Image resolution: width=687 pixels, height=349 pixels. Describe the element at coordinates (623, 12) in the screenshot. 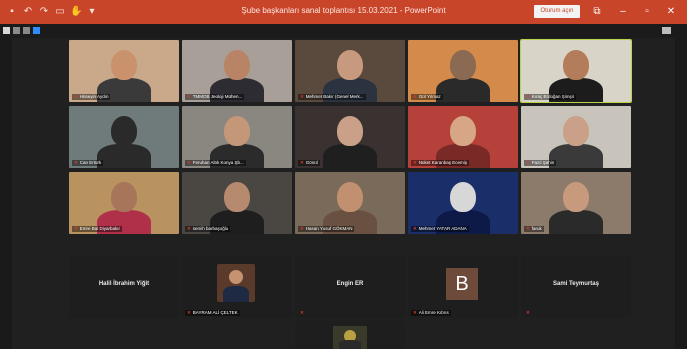

I see `minimize-icon: –` at that location.